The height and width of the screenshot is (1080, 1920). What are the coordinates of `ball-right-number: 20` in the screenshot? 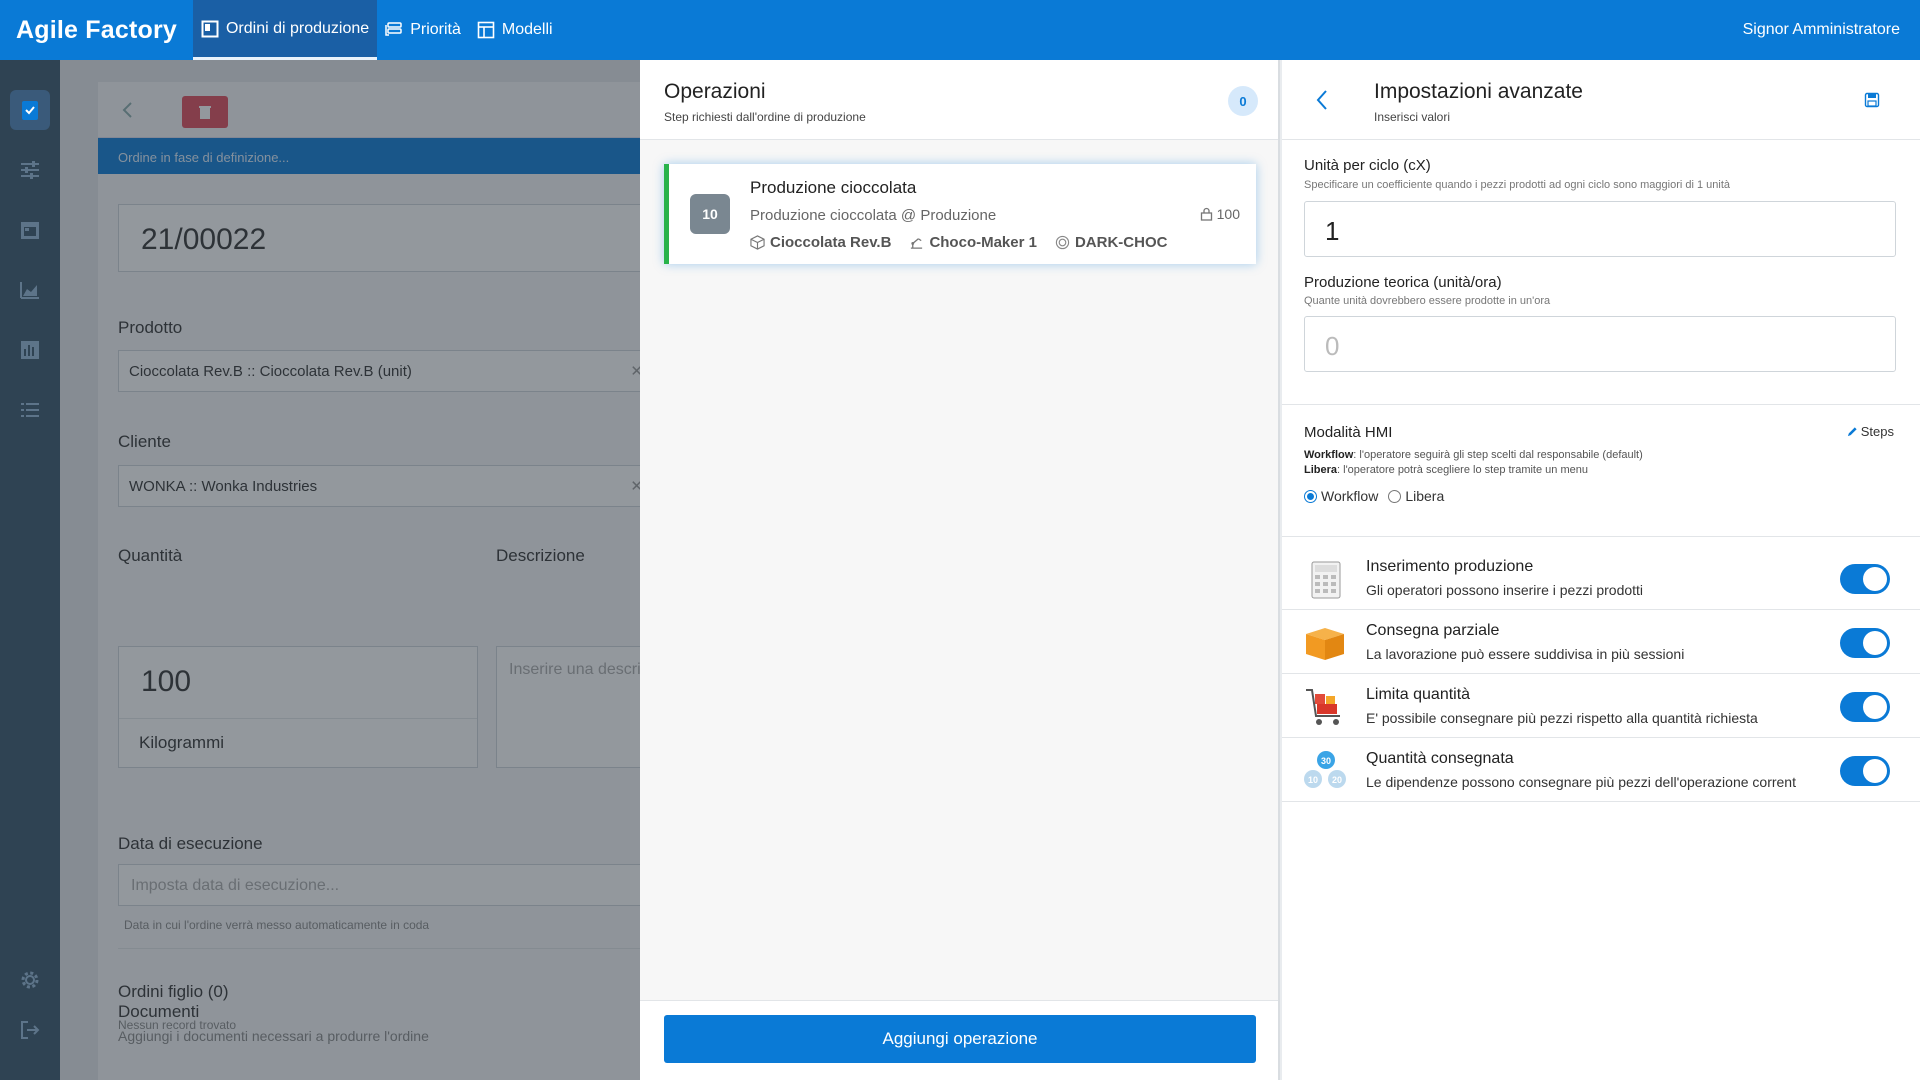 It's located at (1337, 780).